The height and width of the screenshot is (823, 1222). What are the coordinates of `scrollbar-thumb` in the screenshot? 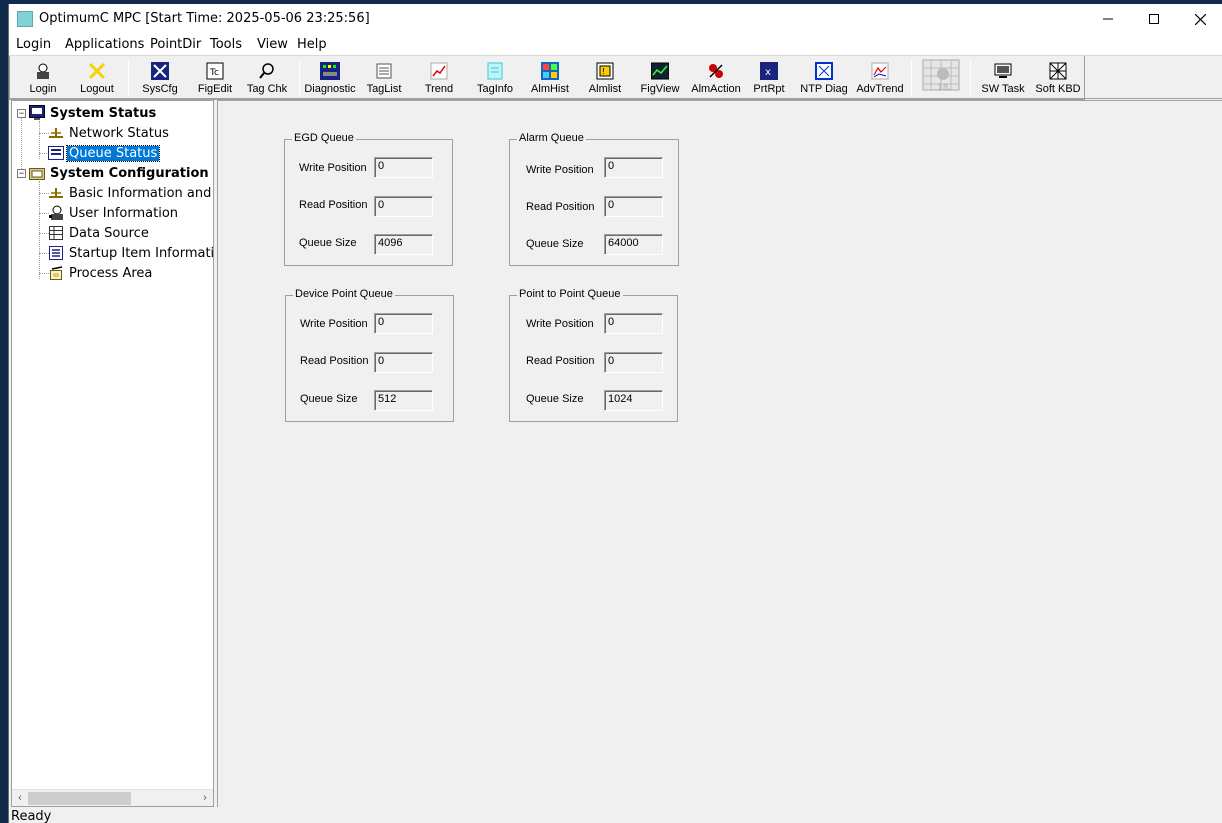 It's located at (79, 798).